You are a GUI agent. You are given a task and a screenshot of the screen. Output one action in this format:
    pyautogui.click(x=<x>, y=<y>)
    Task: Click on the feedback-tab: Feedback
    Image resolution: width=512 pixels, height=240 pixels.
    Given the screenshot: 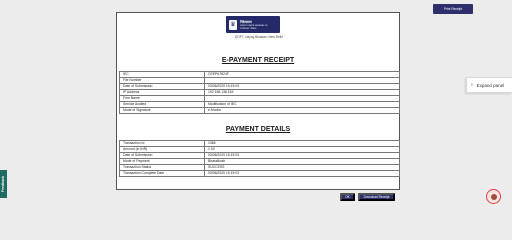 What is the action you would take?
    pyautogui.click(x=3, y=184)
    